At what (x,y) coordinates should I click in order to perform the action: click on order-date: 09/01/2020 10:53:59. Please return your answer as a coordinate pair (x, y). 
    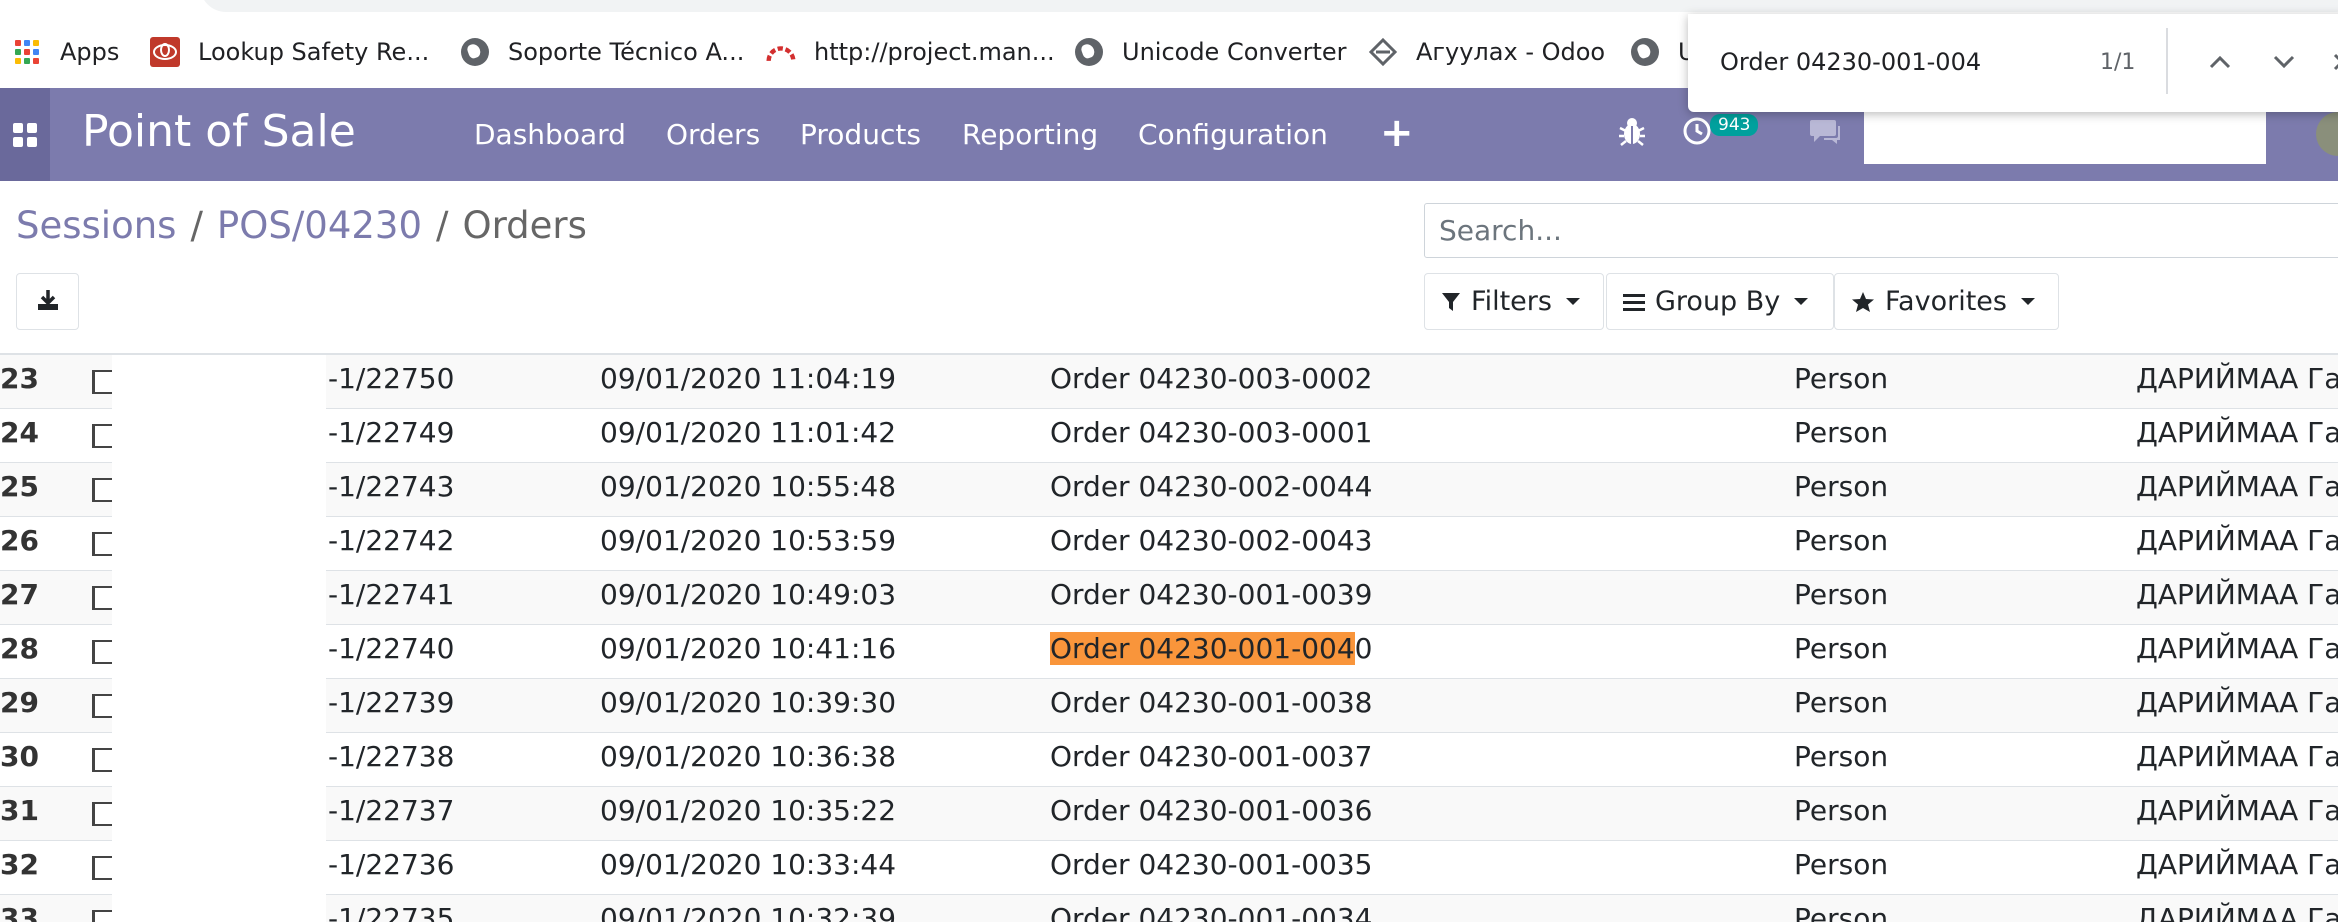
    Looking at the image, I should click on (748, 540).